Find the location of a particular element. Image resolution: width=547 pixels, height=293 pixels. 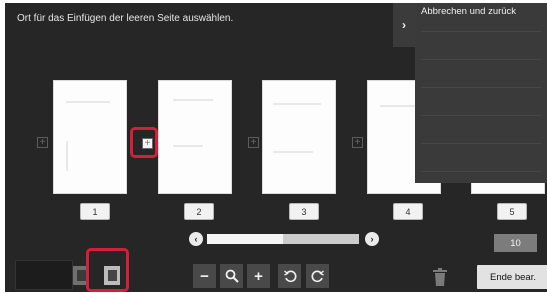

trash-icon is located at coordinates (440, 277).